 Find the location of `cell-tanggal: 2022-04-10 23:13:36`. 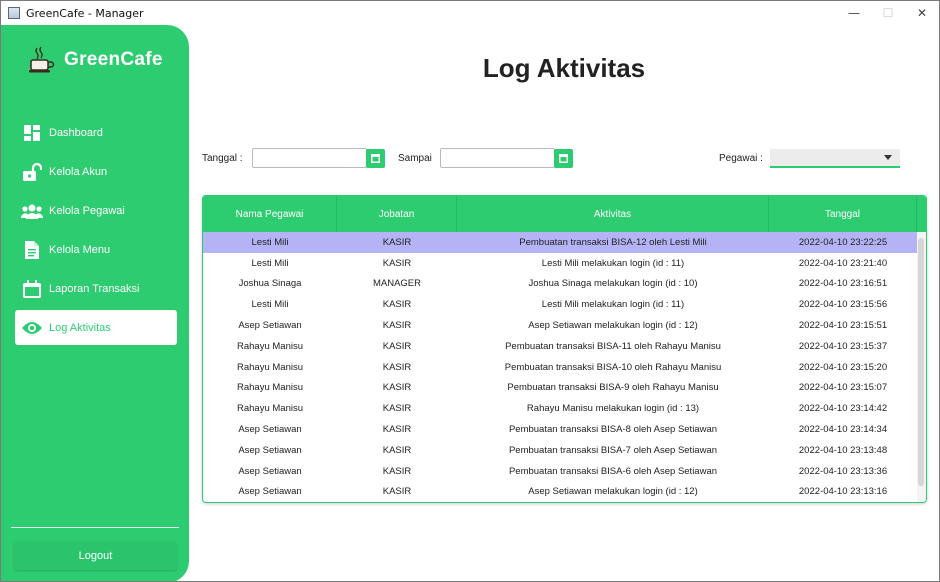

cell-tanggal: 2022-04-10 23:13:36 is located at coordinates (843, 471).